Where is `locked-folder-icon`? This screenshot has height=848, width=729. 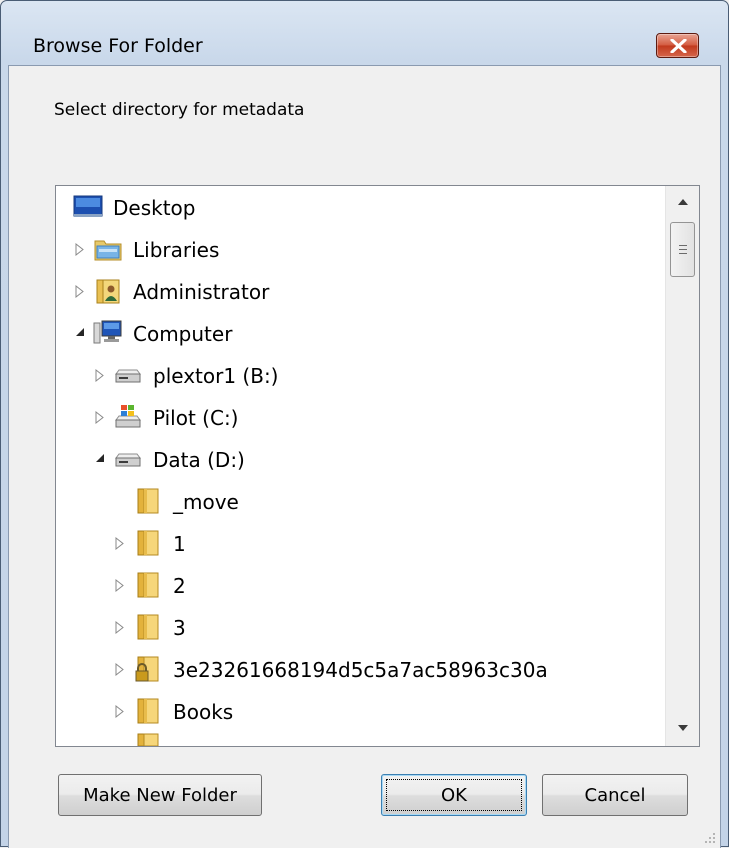
locked-folder-icon is located at coordinates (147, 669).